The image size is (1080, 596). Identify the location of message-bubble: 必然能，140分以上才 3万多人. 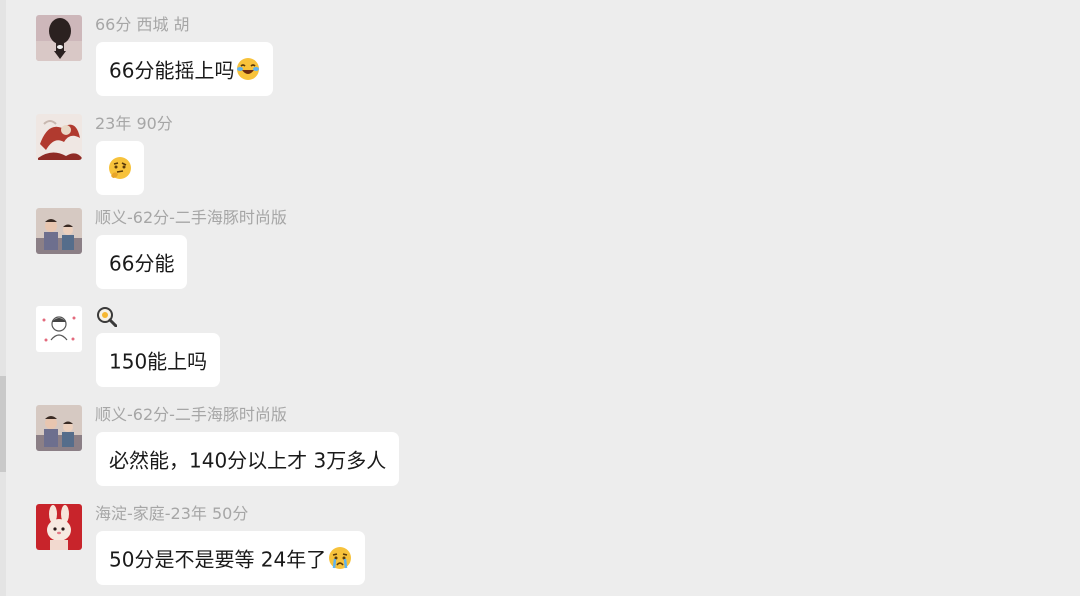
(248, 459).